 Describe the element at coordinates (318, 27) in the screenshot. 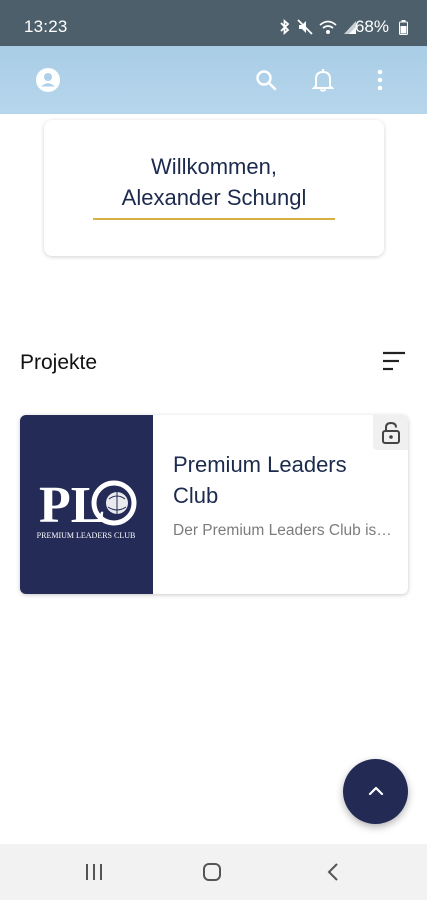

I see `status-icons` at that location.